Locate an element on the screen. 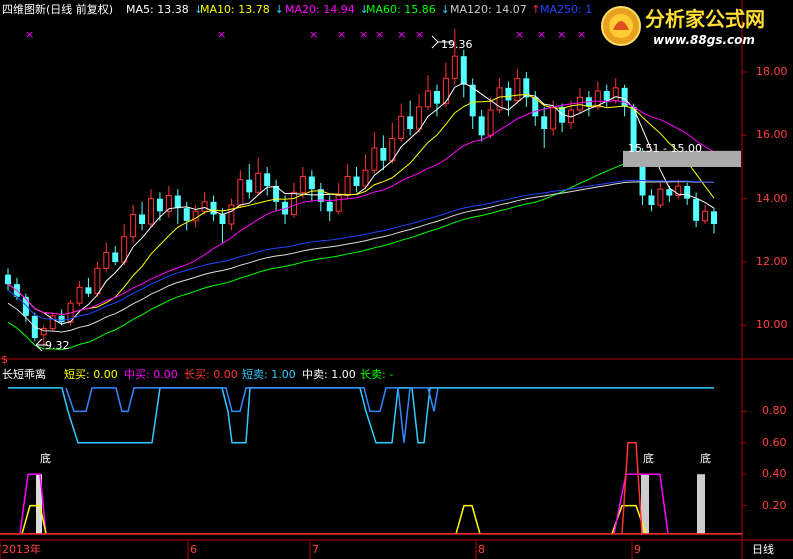  indicator-name: 长短乖离 is located at coordinates (24, 374).